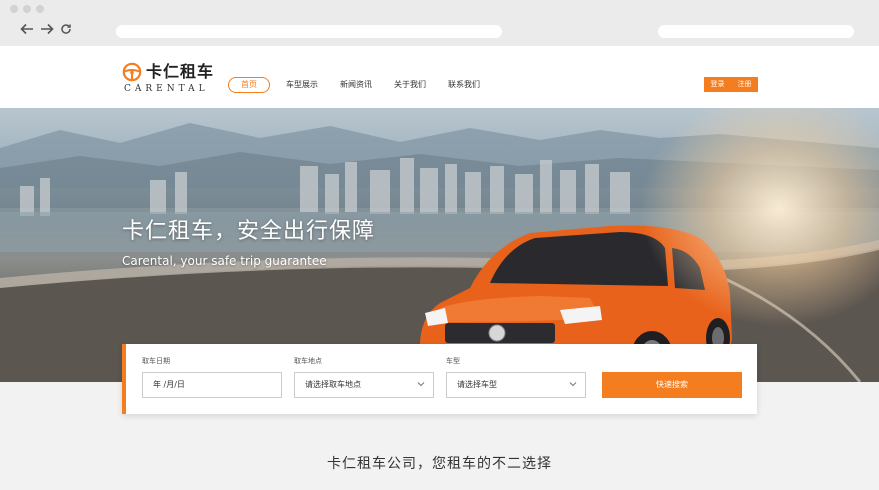 The width and height of the screenshot is (879, 490). What do you see at coordinates (47, 31) in the screenshot?
I see `arrow-right-icon` at bounding box center [47, 31].